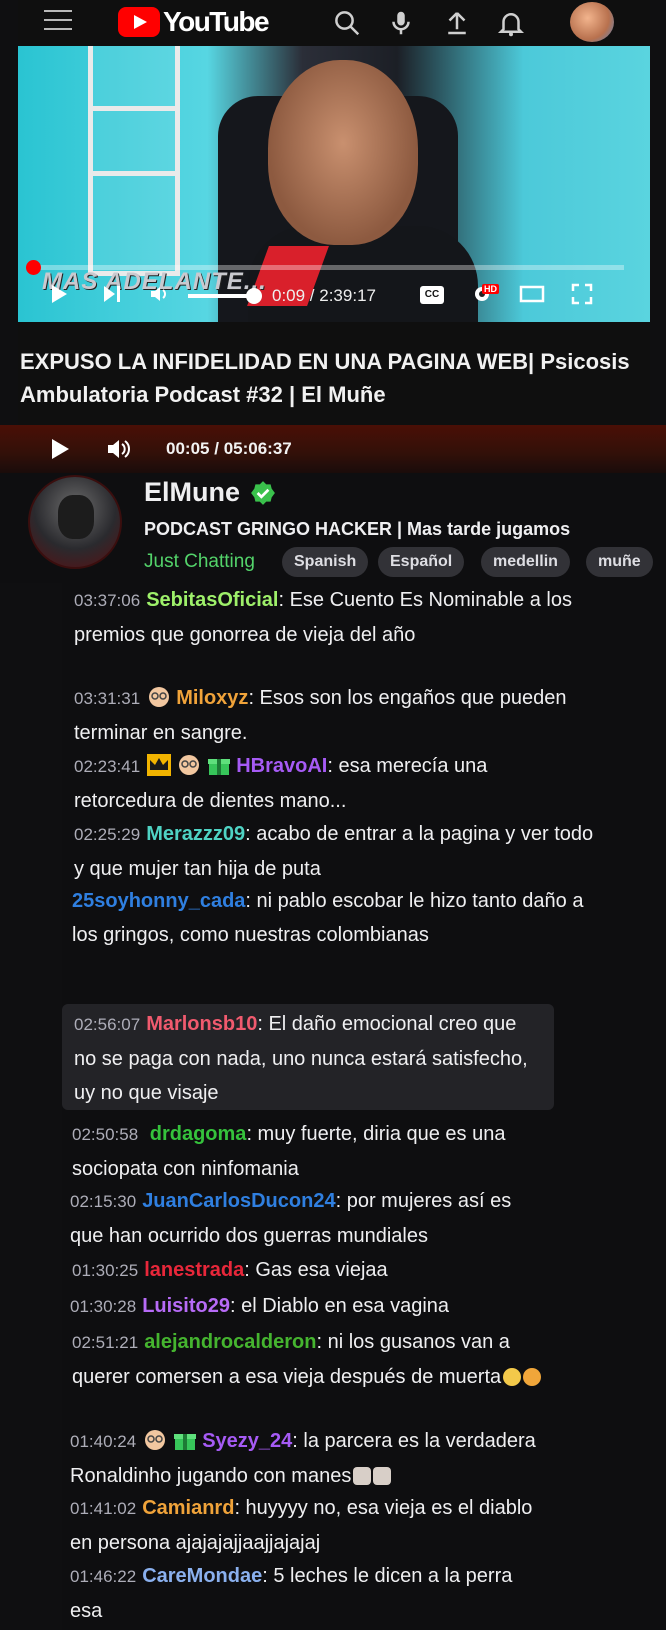 The height and width of the screenshot is (1630, 666). Describe the element at coordinates (107, 600) in the screenshot. I see `message-timestamp: 03:37:06` at that location.